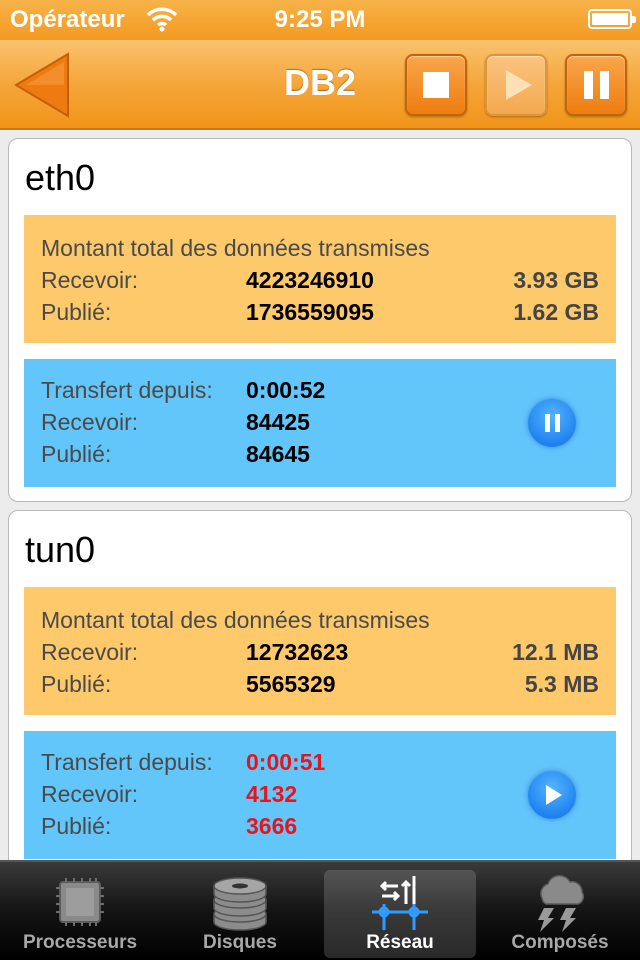  Describe the element at coordinates (310, 312) in the screenshot. I see `sent-bytes: 1736559095` at that location.